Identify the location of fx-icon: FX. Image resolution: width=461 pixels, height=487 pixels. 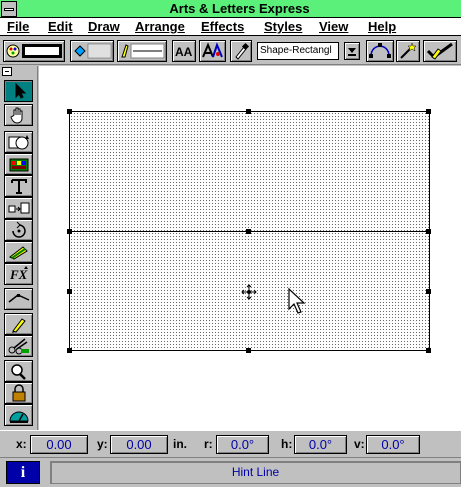
(18, 274).